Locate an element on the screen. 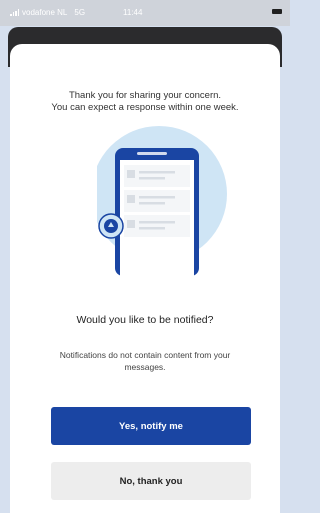 The image size is (320, 513). no-thank-you-button: No, thank you is located at coordinates (151, 481).